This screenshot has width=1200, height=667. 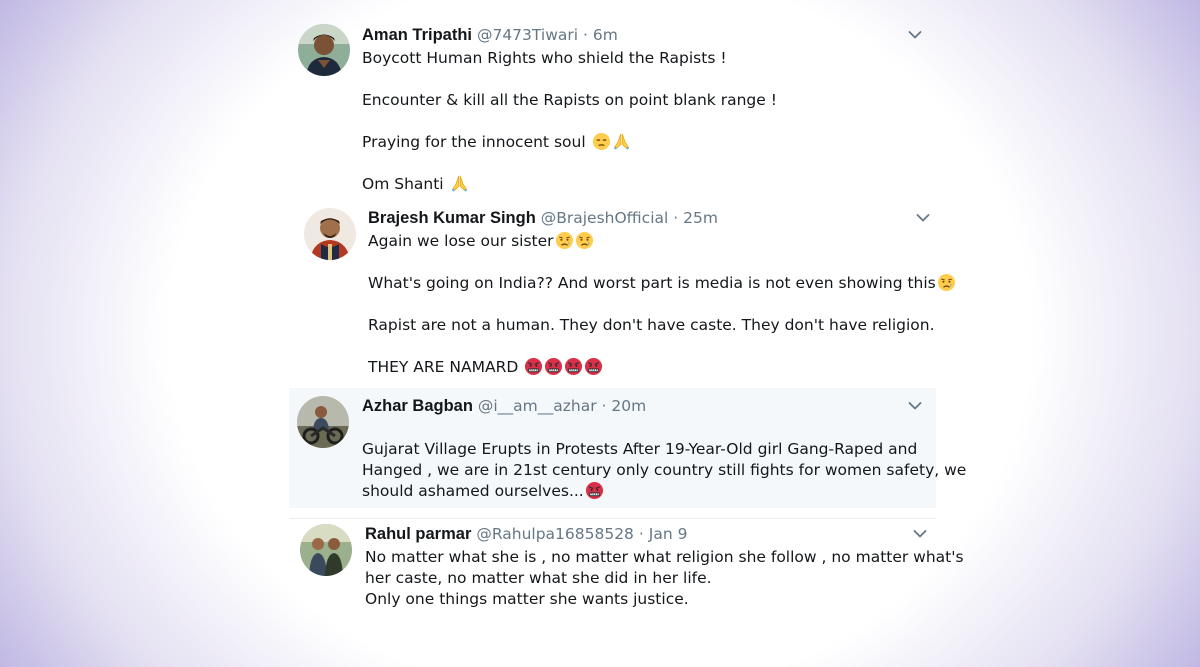 What do you see at coordinates (555, 534) in the screenshot?
I see `user-handle: @Rahulpa16858528` at bounding box center [555, 534].